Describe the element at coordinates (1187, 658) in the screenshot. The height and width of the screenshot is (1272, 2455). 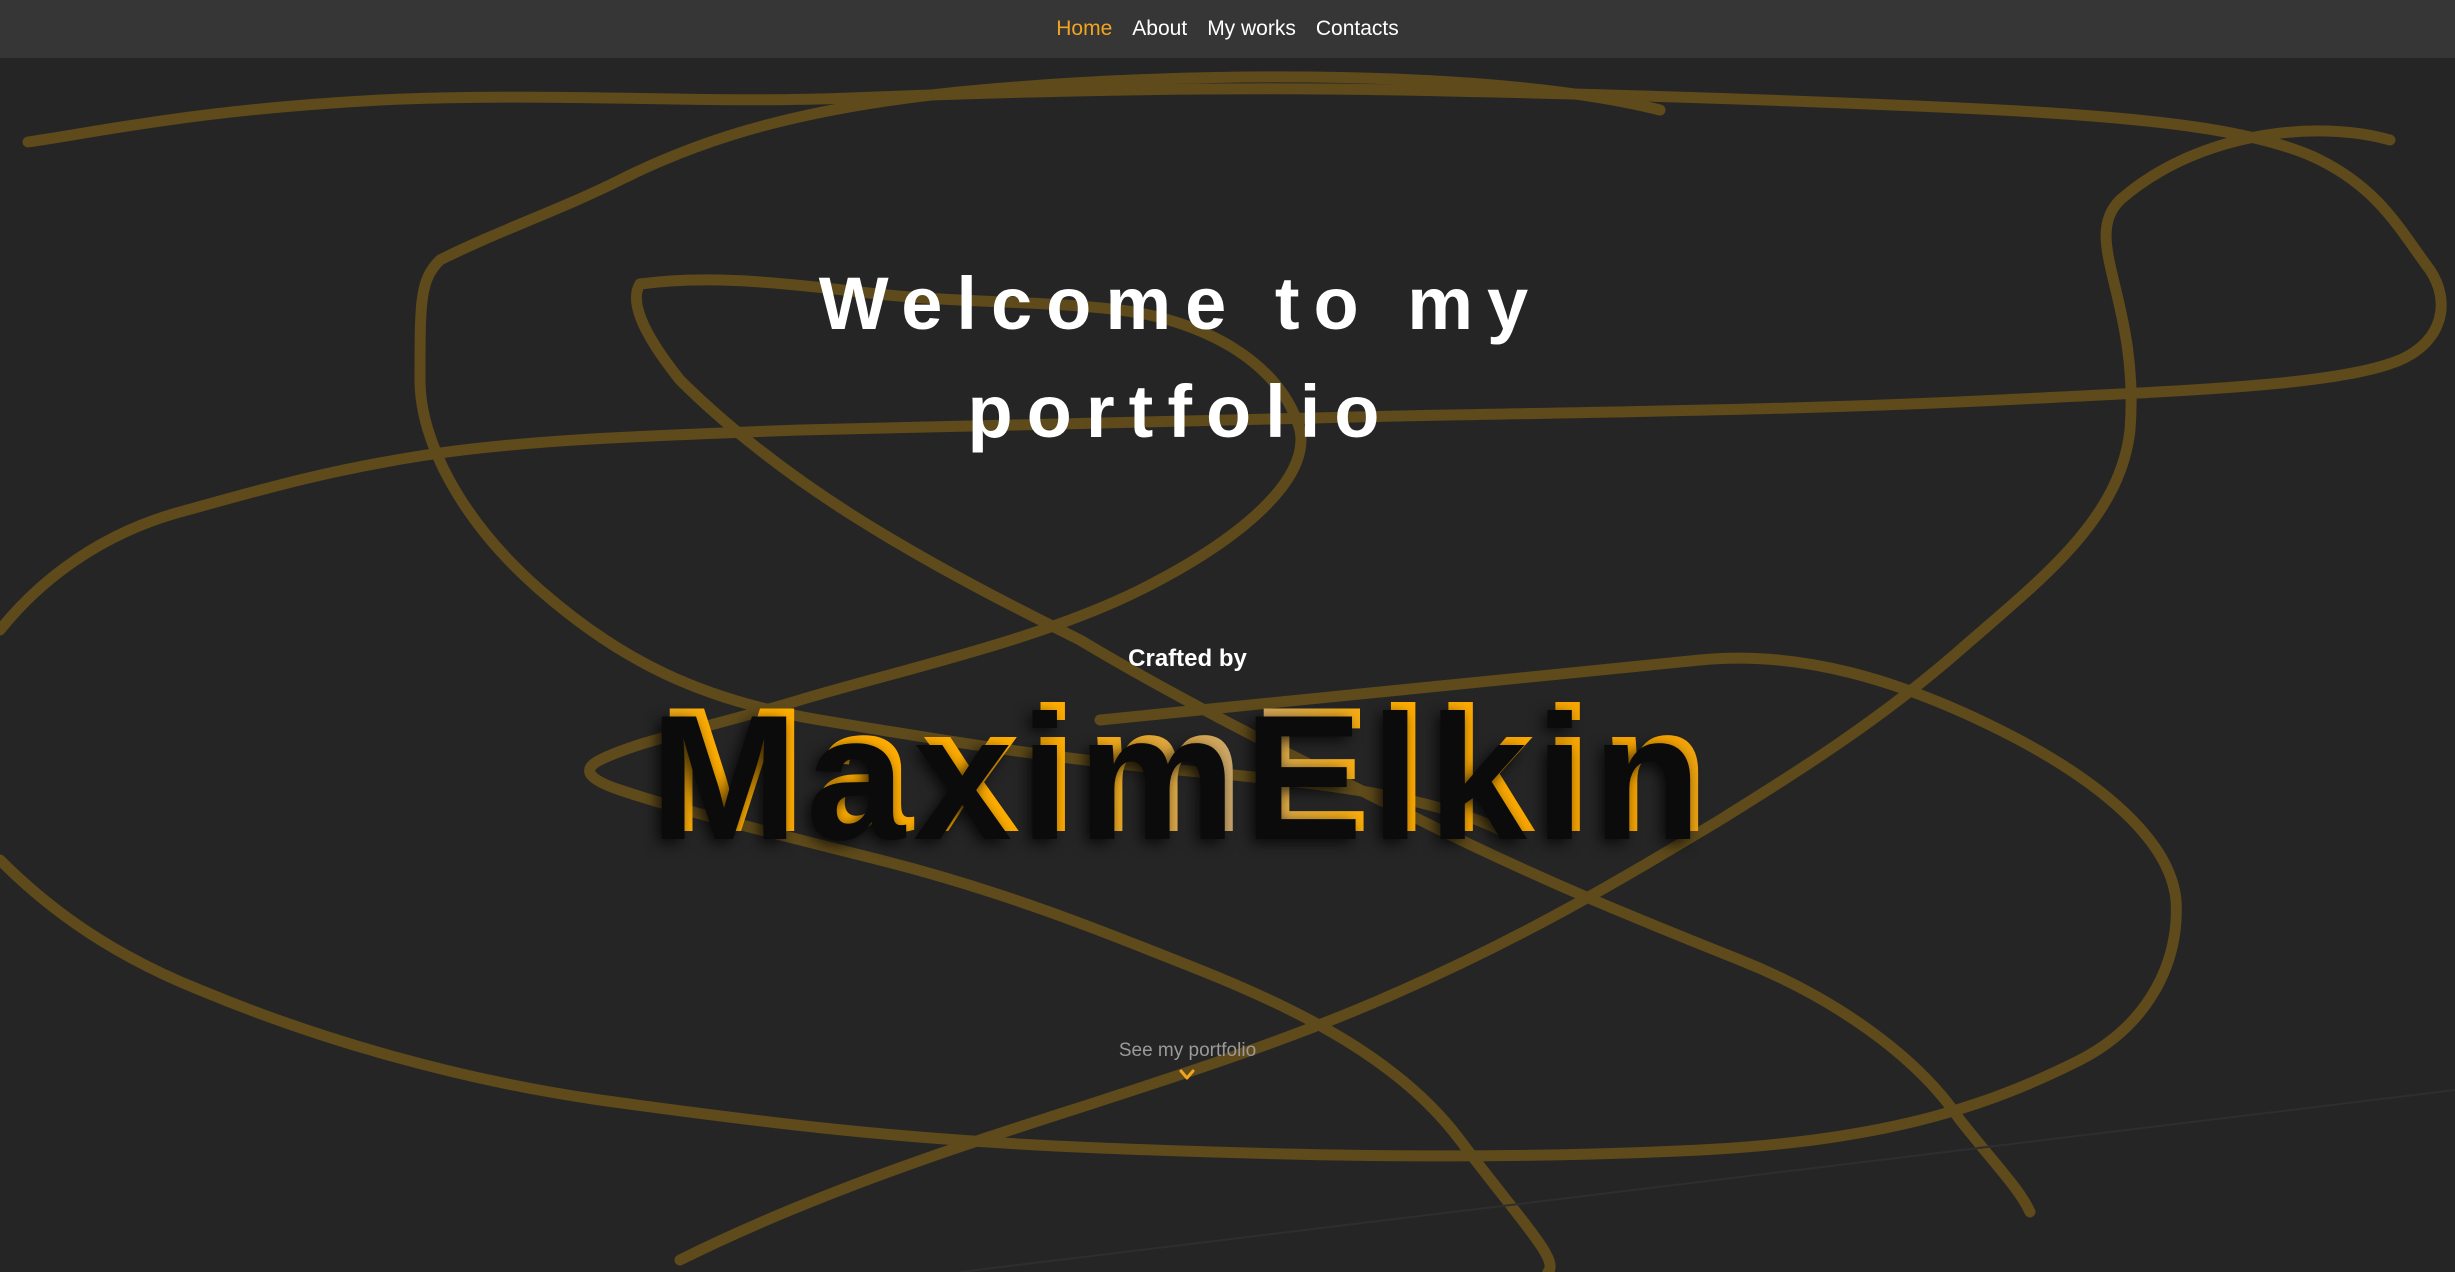
I see `crafted-by-label: Crafted by` at that location.